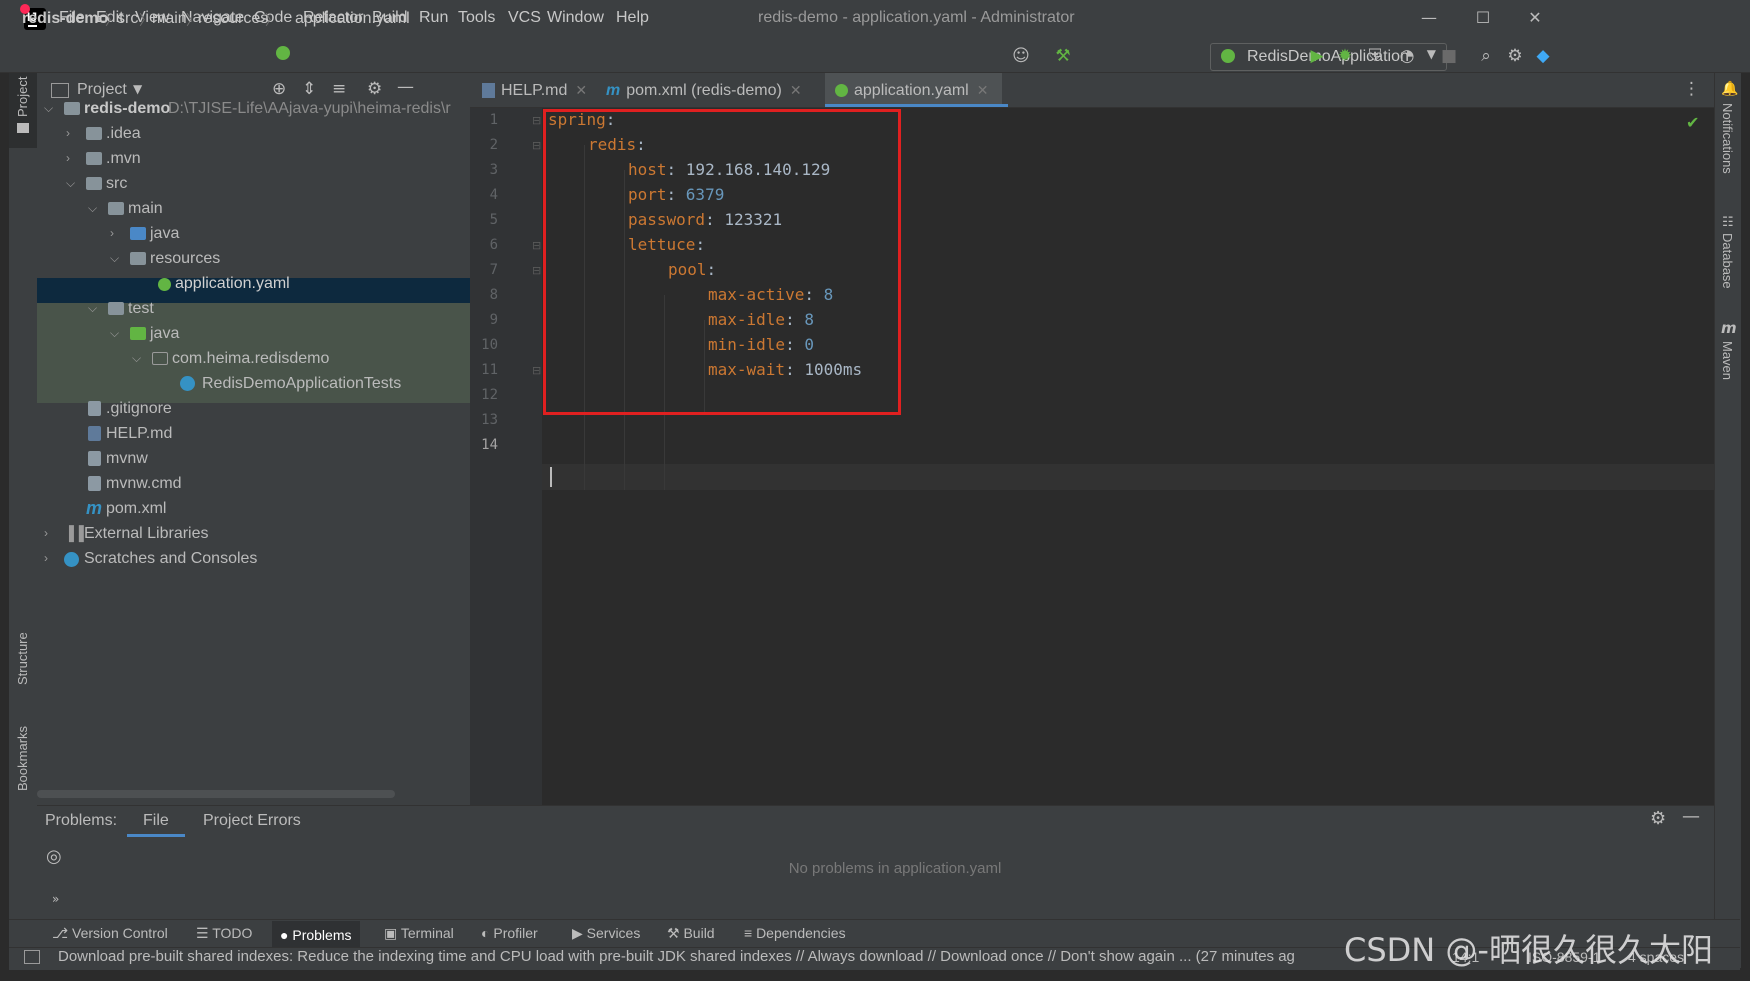 Image resolution: width=1750 pixels, height=981 pixels. What do you see at coordinates (1317, 56) in the screenshot?
I see `run-icon: ▶` at bounding box center [1317, 56].